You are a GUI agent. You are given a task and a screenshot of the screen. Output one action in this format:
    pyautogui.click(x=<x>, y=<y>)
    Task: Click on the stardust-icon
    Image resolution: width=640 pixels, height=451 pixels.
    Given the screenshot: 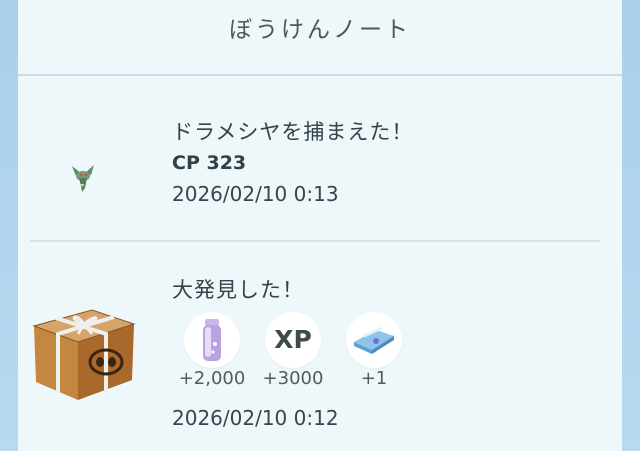 What is the action you would take?
    pyautogui.click(x=212, y=340)
    